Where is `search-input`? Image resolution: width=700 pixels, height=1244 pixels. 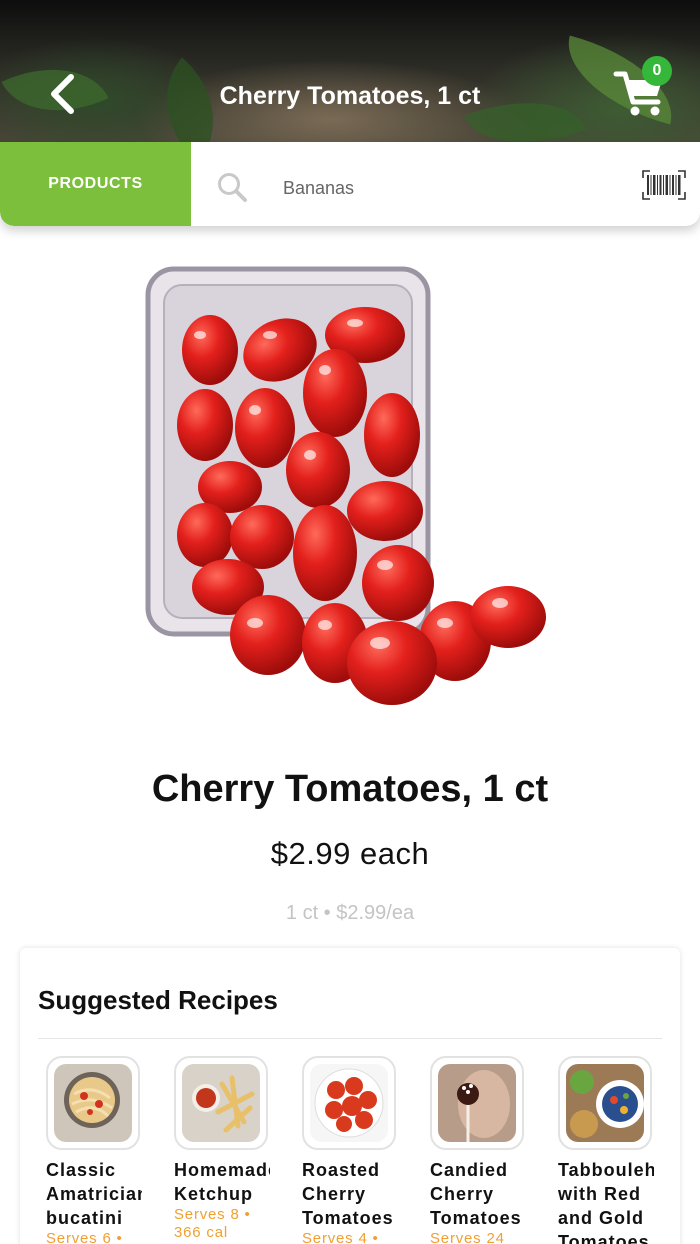
search-input is located at coordinates (443, 188).